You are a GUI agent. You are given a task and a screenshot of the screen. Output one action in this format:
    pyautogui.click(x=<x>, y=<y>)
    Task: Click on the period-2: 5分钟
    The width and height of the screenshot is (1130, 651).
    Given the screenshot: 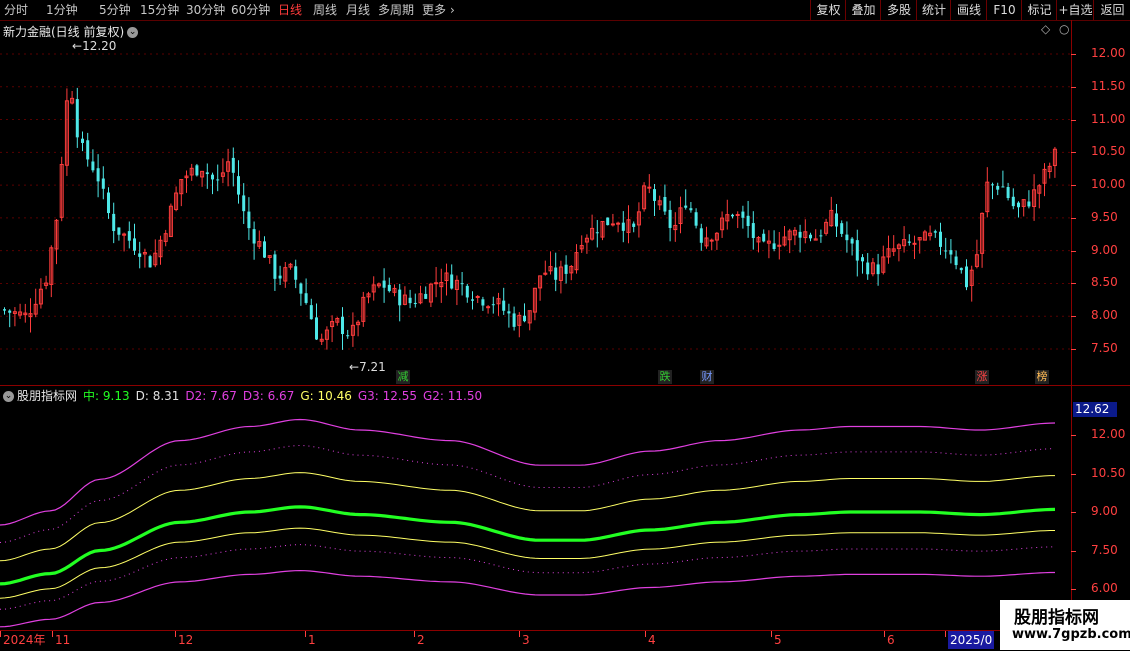 What is the action you would take?
    pyautogui.click(x=115, y=10)
    